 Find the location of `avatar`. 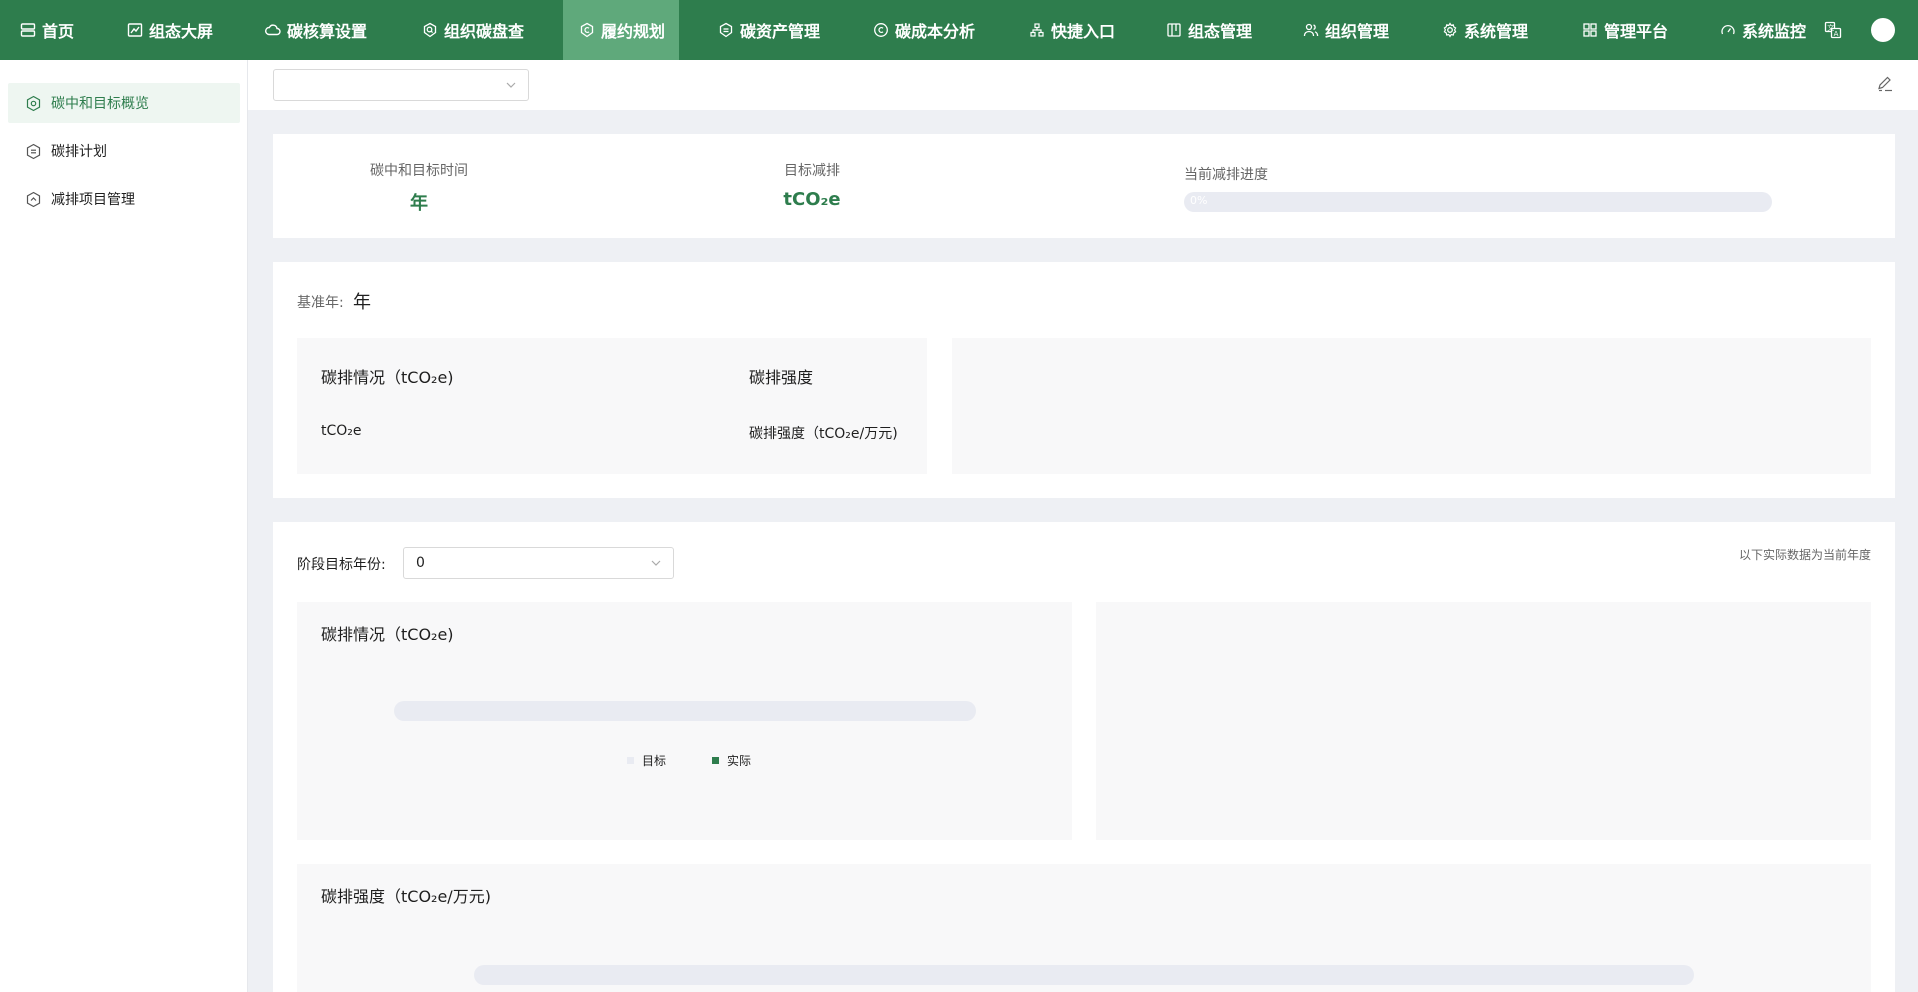

avatar is located at coordinates (1883, 30).